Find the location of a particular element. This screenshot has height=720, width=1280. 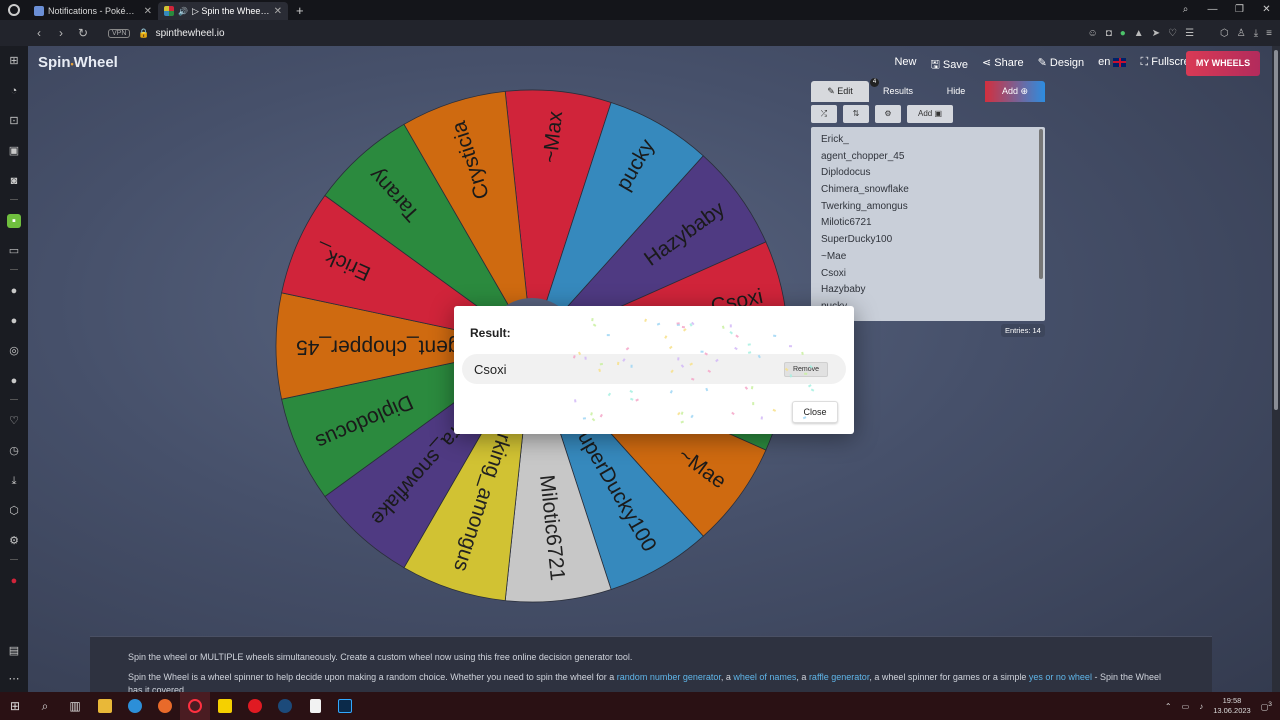

twitch-icon: ▣ is located at coordinates (14, 151).